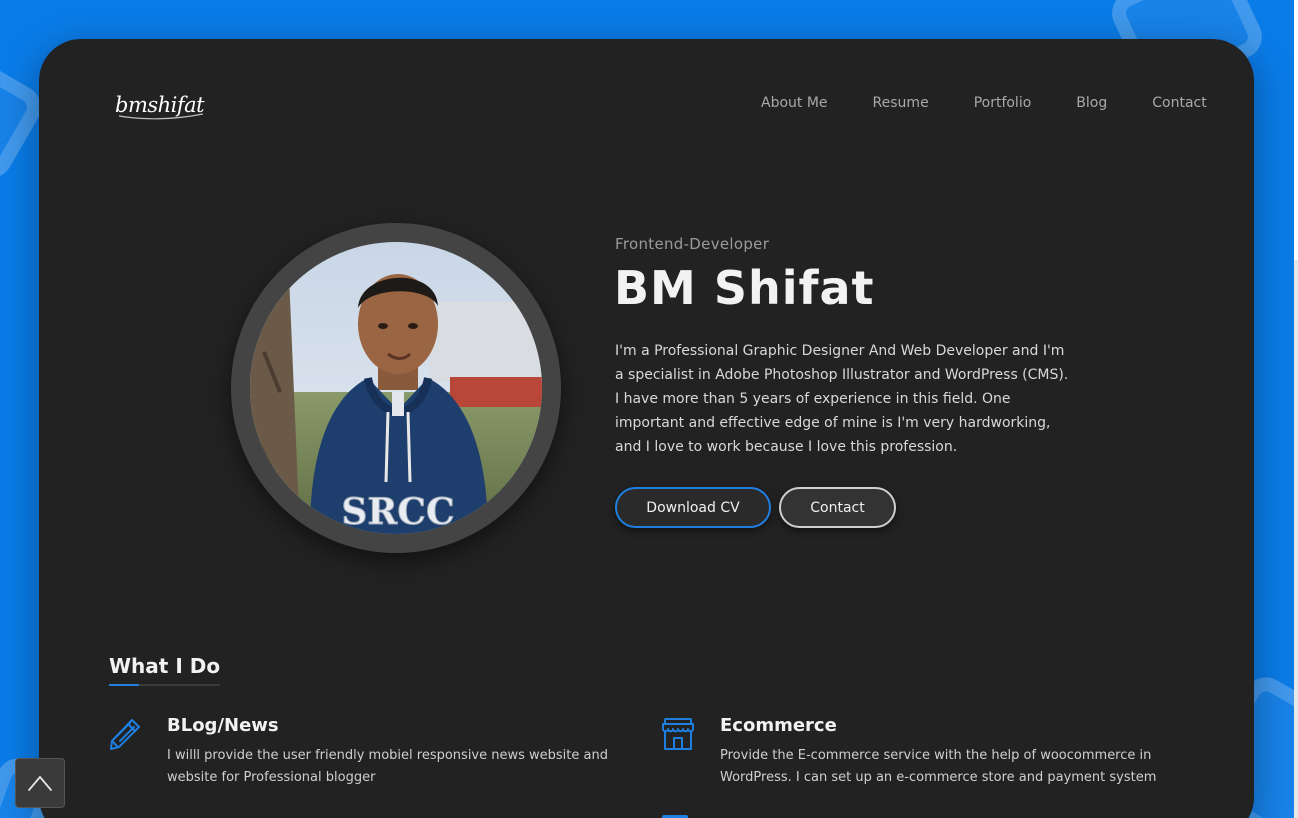  What do you see at coordinates (692, 244) in the screenshot?
I see `hero-subtitle: Frontend-Developer` at bounding box center [692, 244].